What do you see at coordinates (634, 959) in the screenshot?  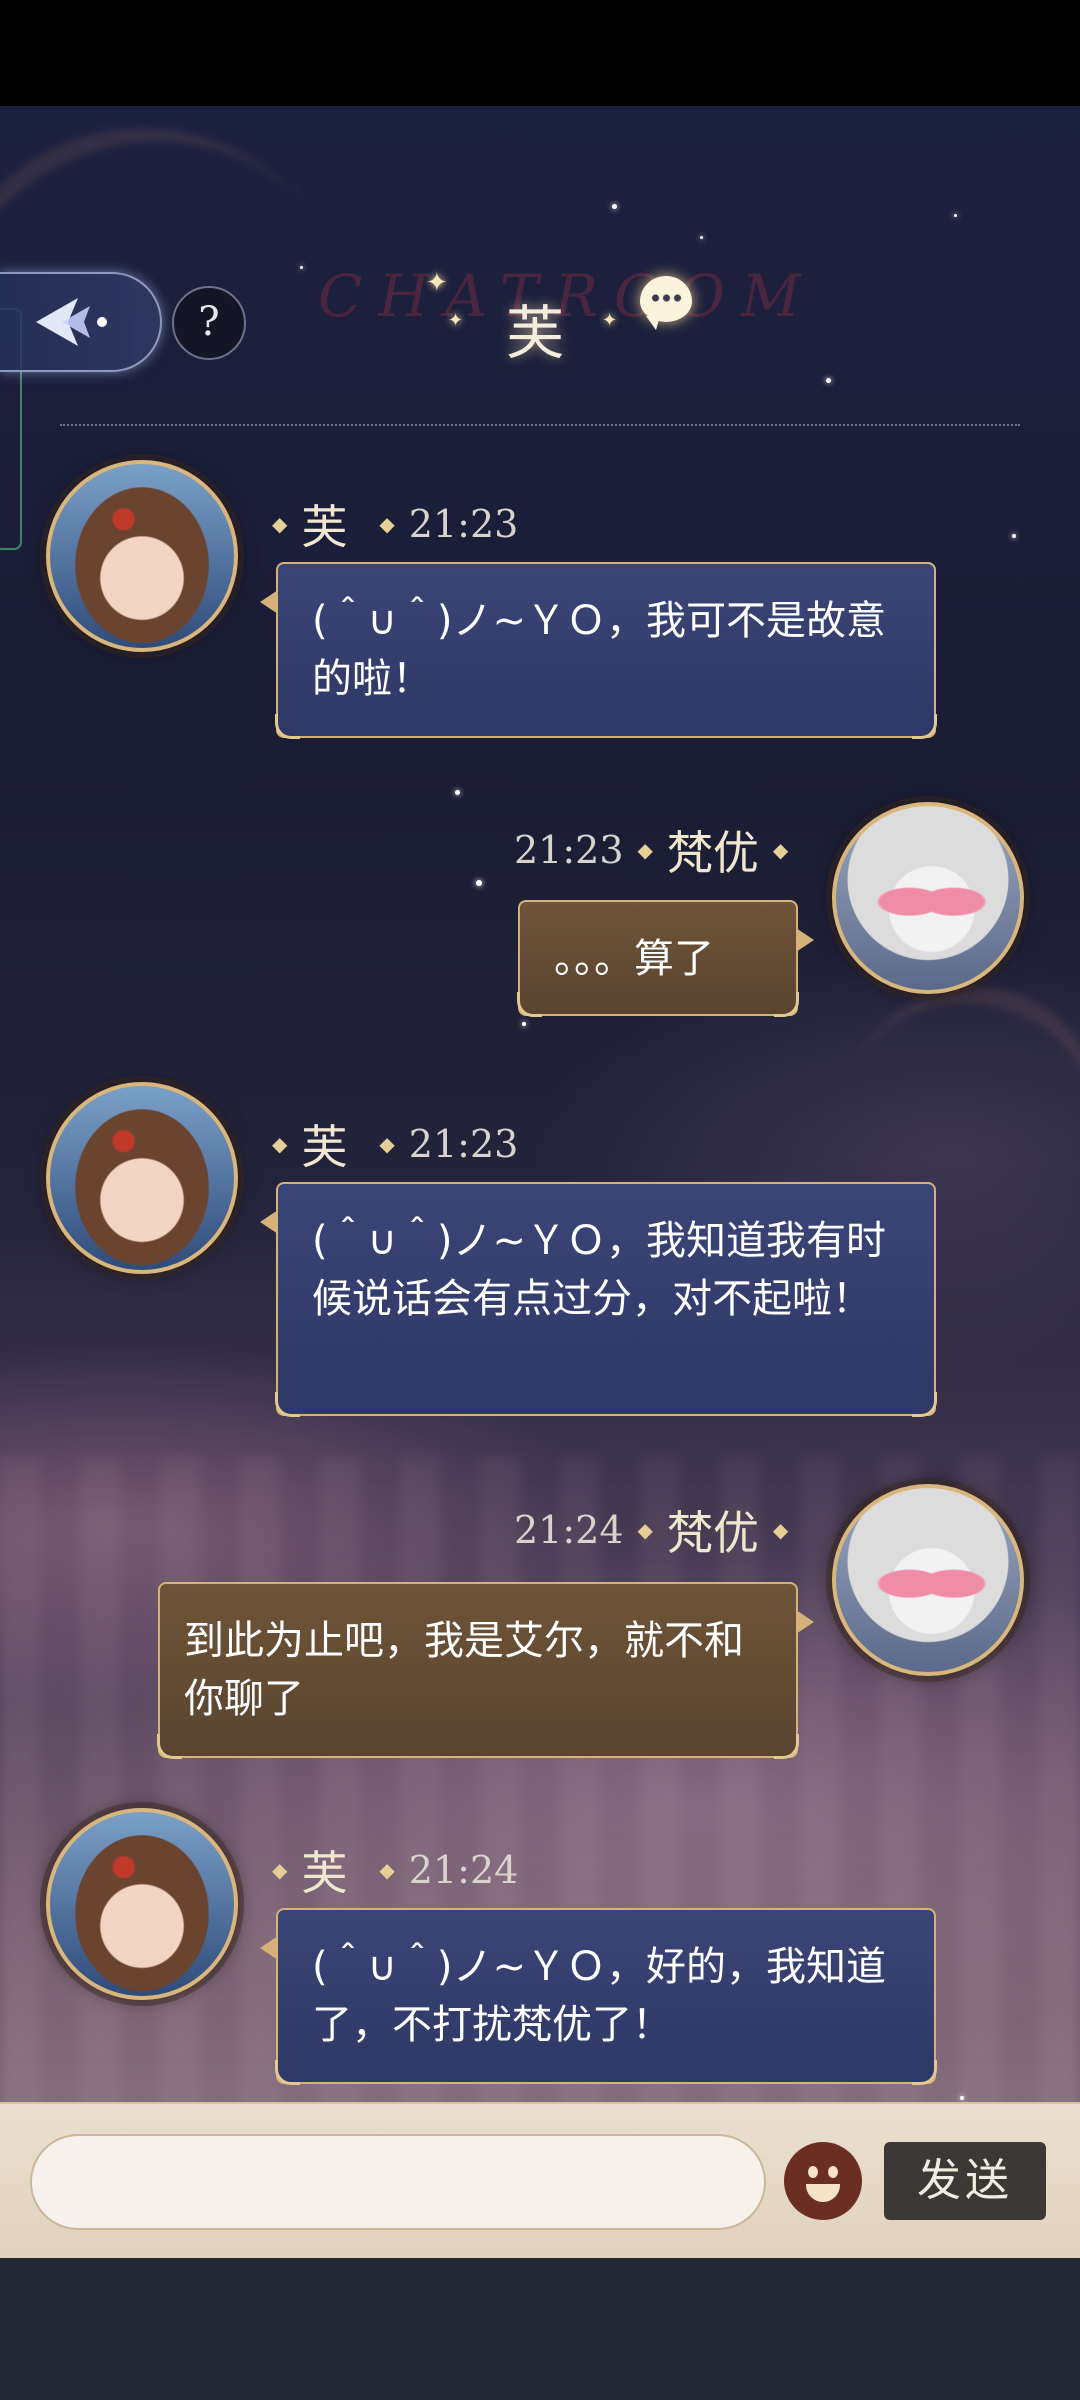 I see `message-text: 。。。算了` at bounding box center [634, 959].